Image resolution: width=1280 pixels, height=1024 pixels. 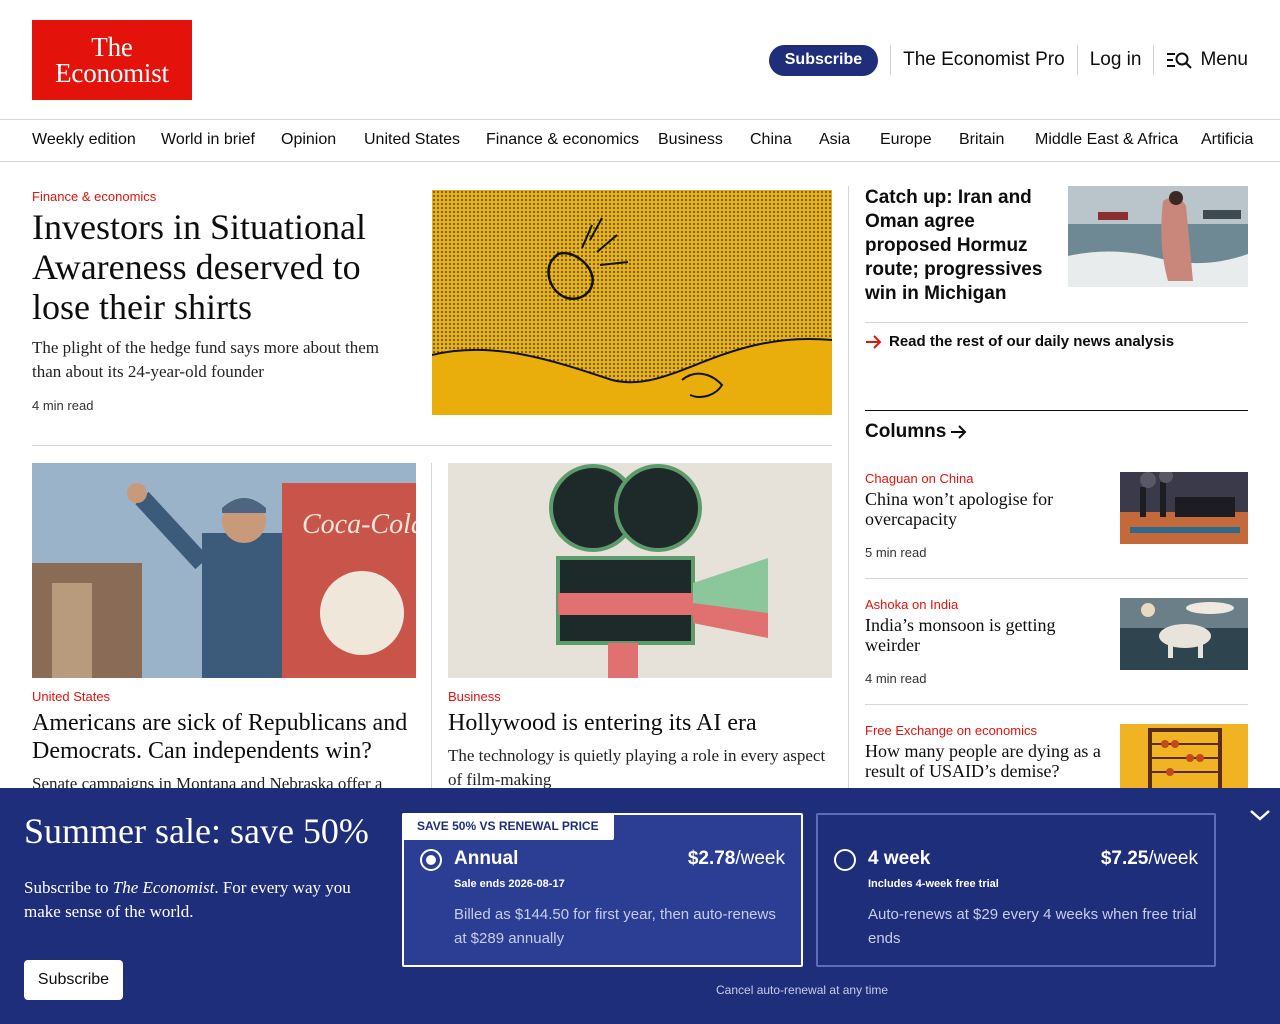 I want to click on read-rest-link: Read the rest of our daily news analysis, so click(x=1019, y=341).